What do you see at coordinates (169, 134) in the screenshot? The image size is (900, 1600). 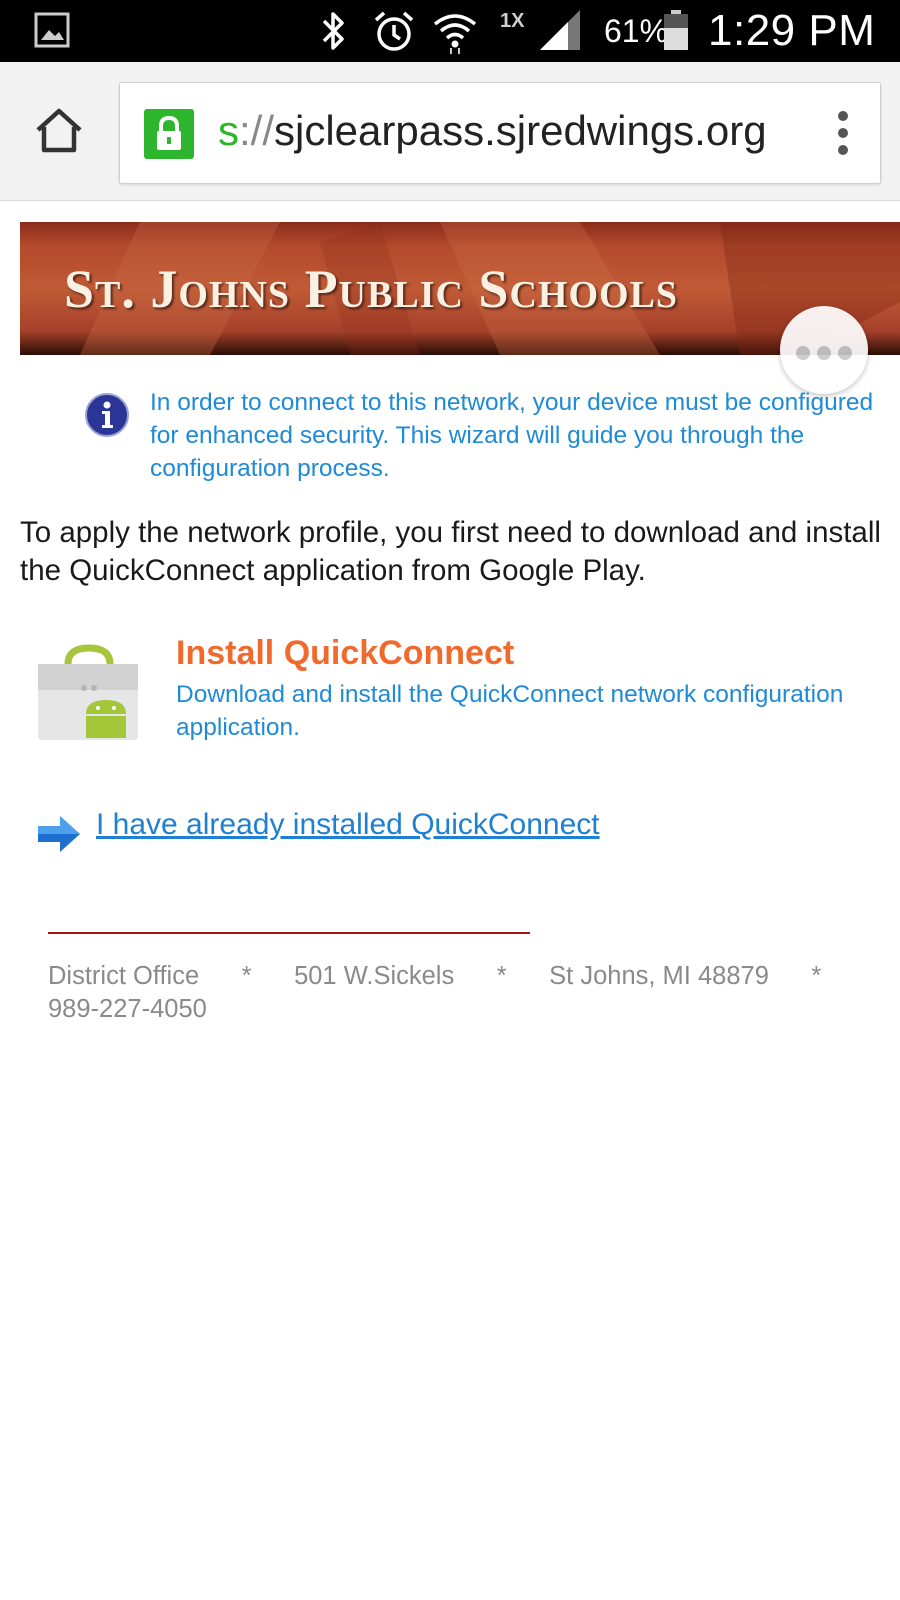 I see `lock-icon` at bounding box center [169, 134].